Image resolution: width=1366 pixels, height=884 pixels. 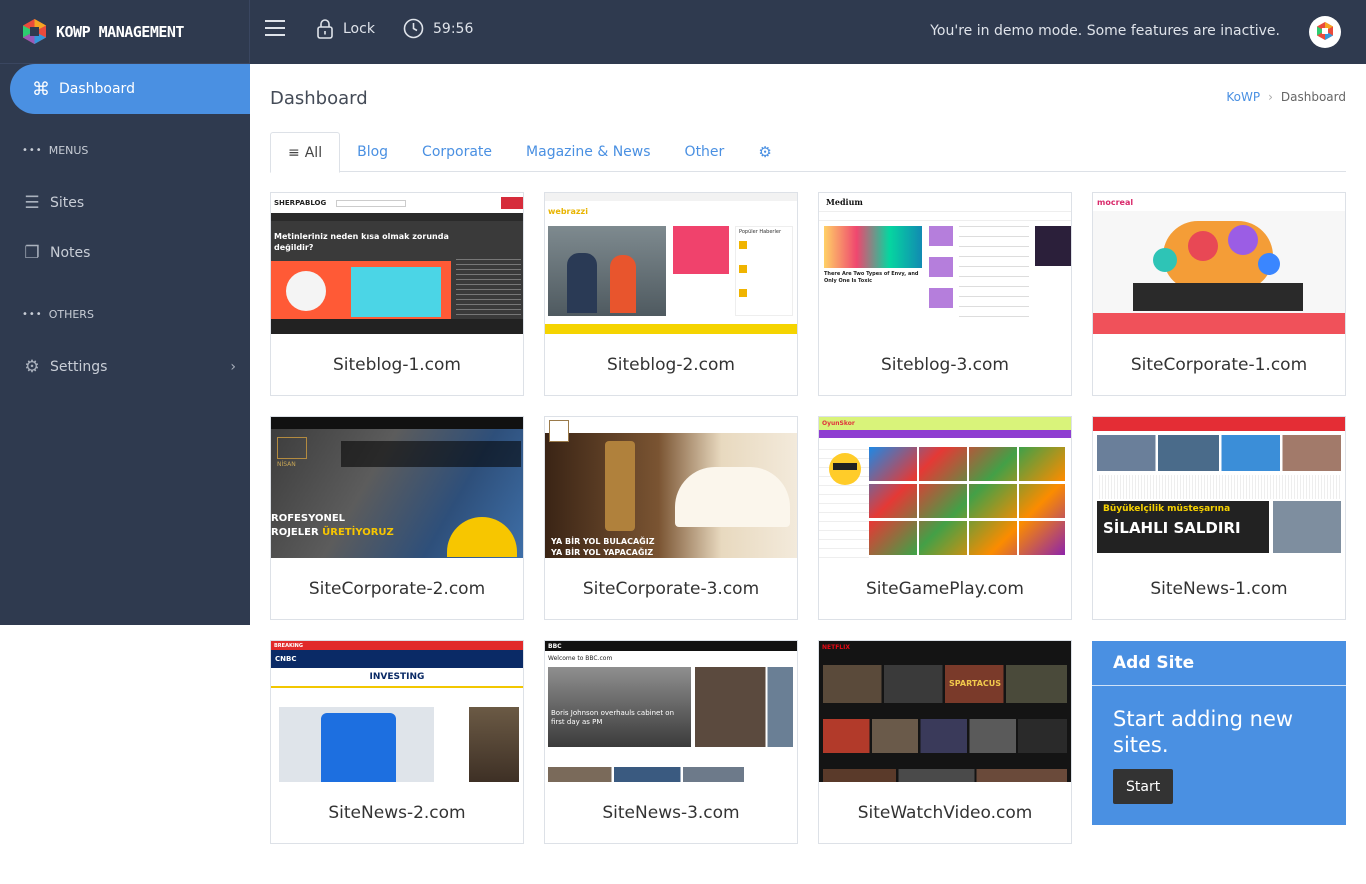 What do you see at coordinates (1219, 365) in the screenshot?
I see `site-name: SiteCorporate-1.com` at bounding box center [1219, 365].